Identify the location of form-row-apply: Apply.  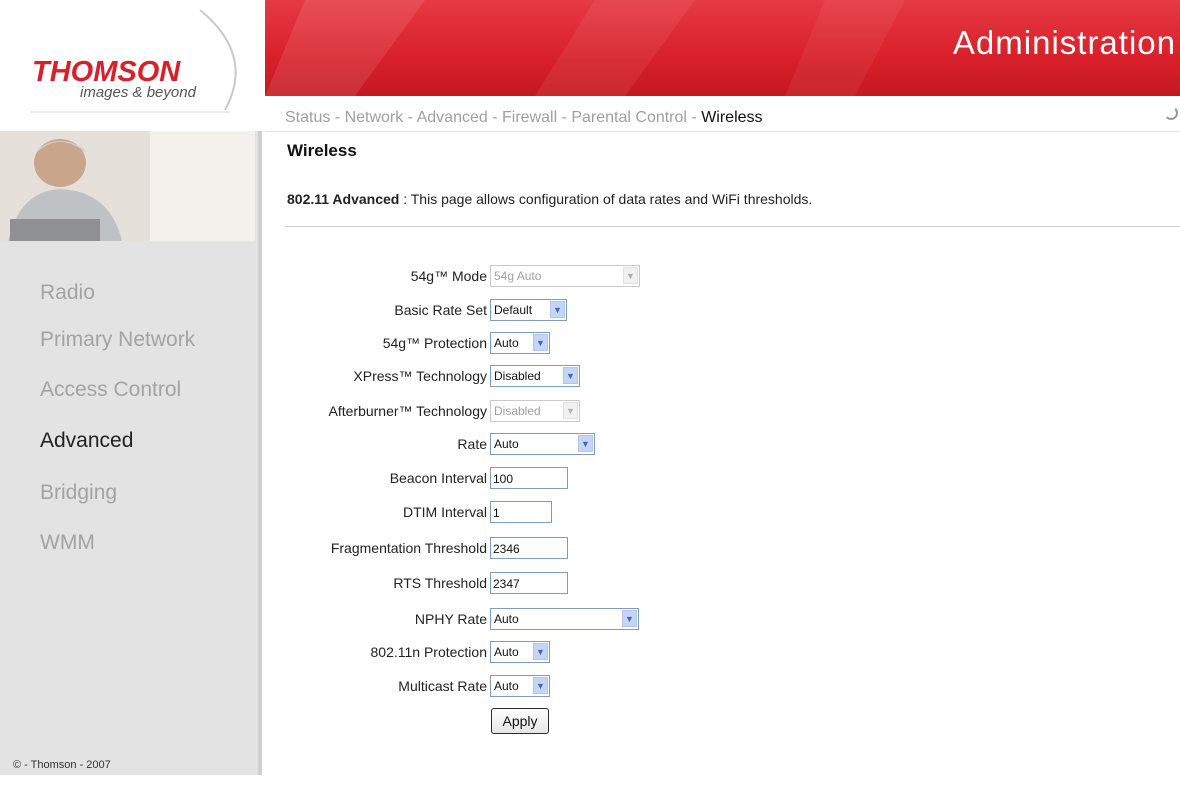
(585, 721).